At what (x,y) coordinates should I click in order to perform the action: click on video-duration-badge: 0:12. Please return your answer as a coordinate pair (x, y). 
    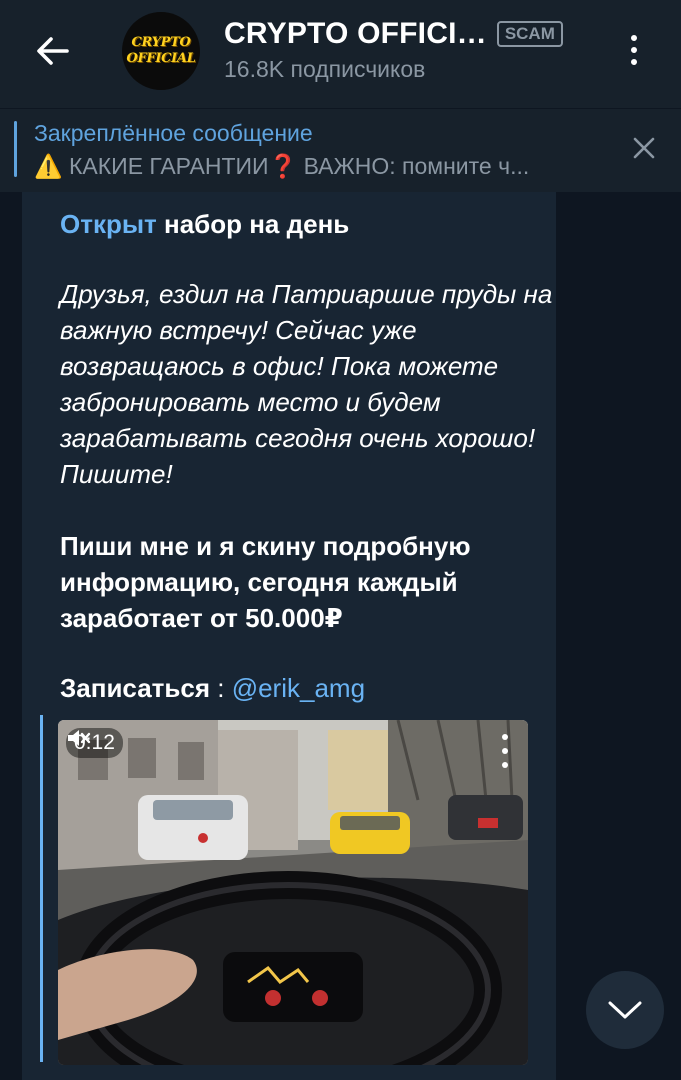
    Looking at the image, I should click on (94, 743).